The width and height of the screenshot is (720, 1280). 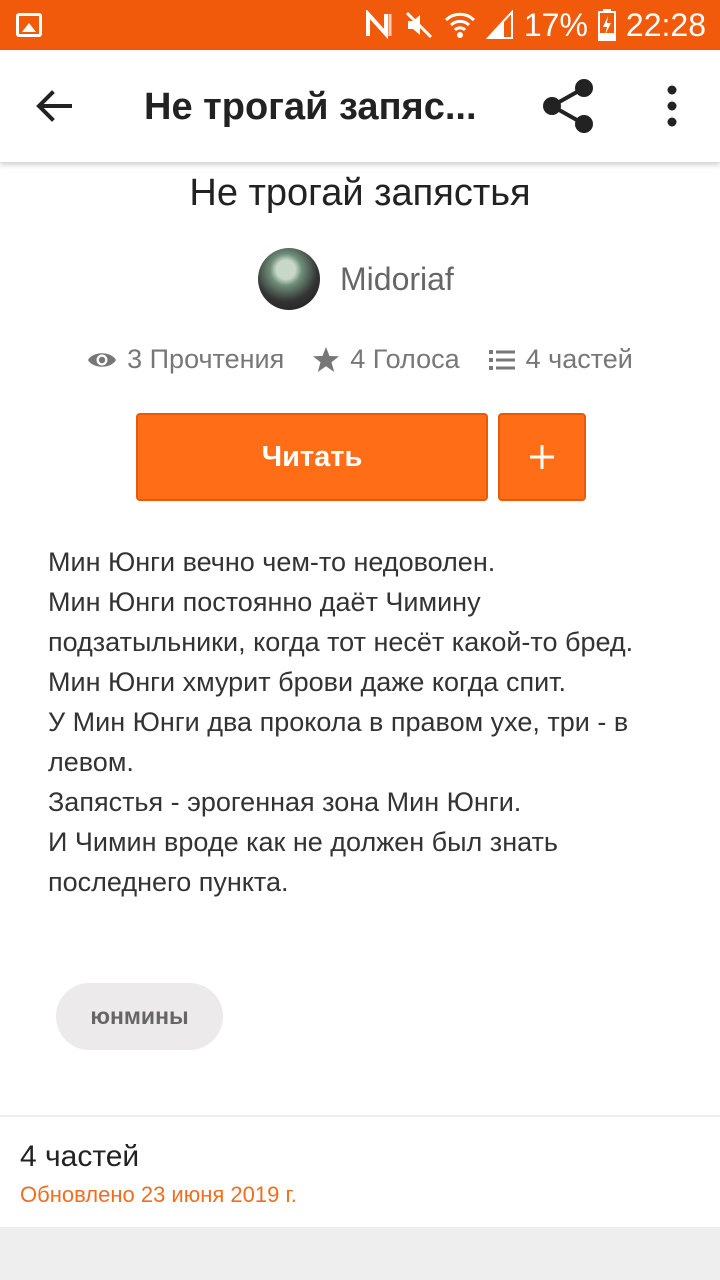 I want to click on story-stats: 3 Прочтения 4 Голоса 4 частей, so click(x=360, y=359).